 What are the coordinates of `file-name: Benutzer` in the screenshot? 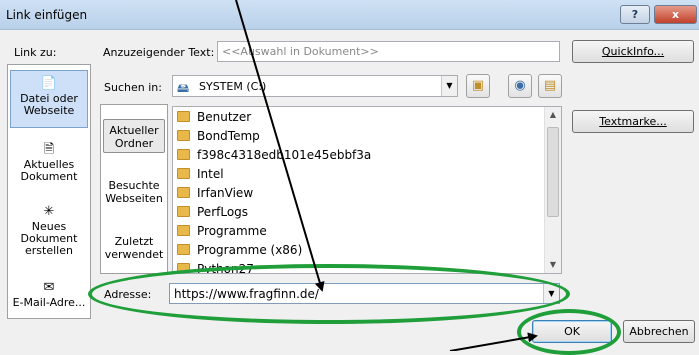 It's located at (224, 117).